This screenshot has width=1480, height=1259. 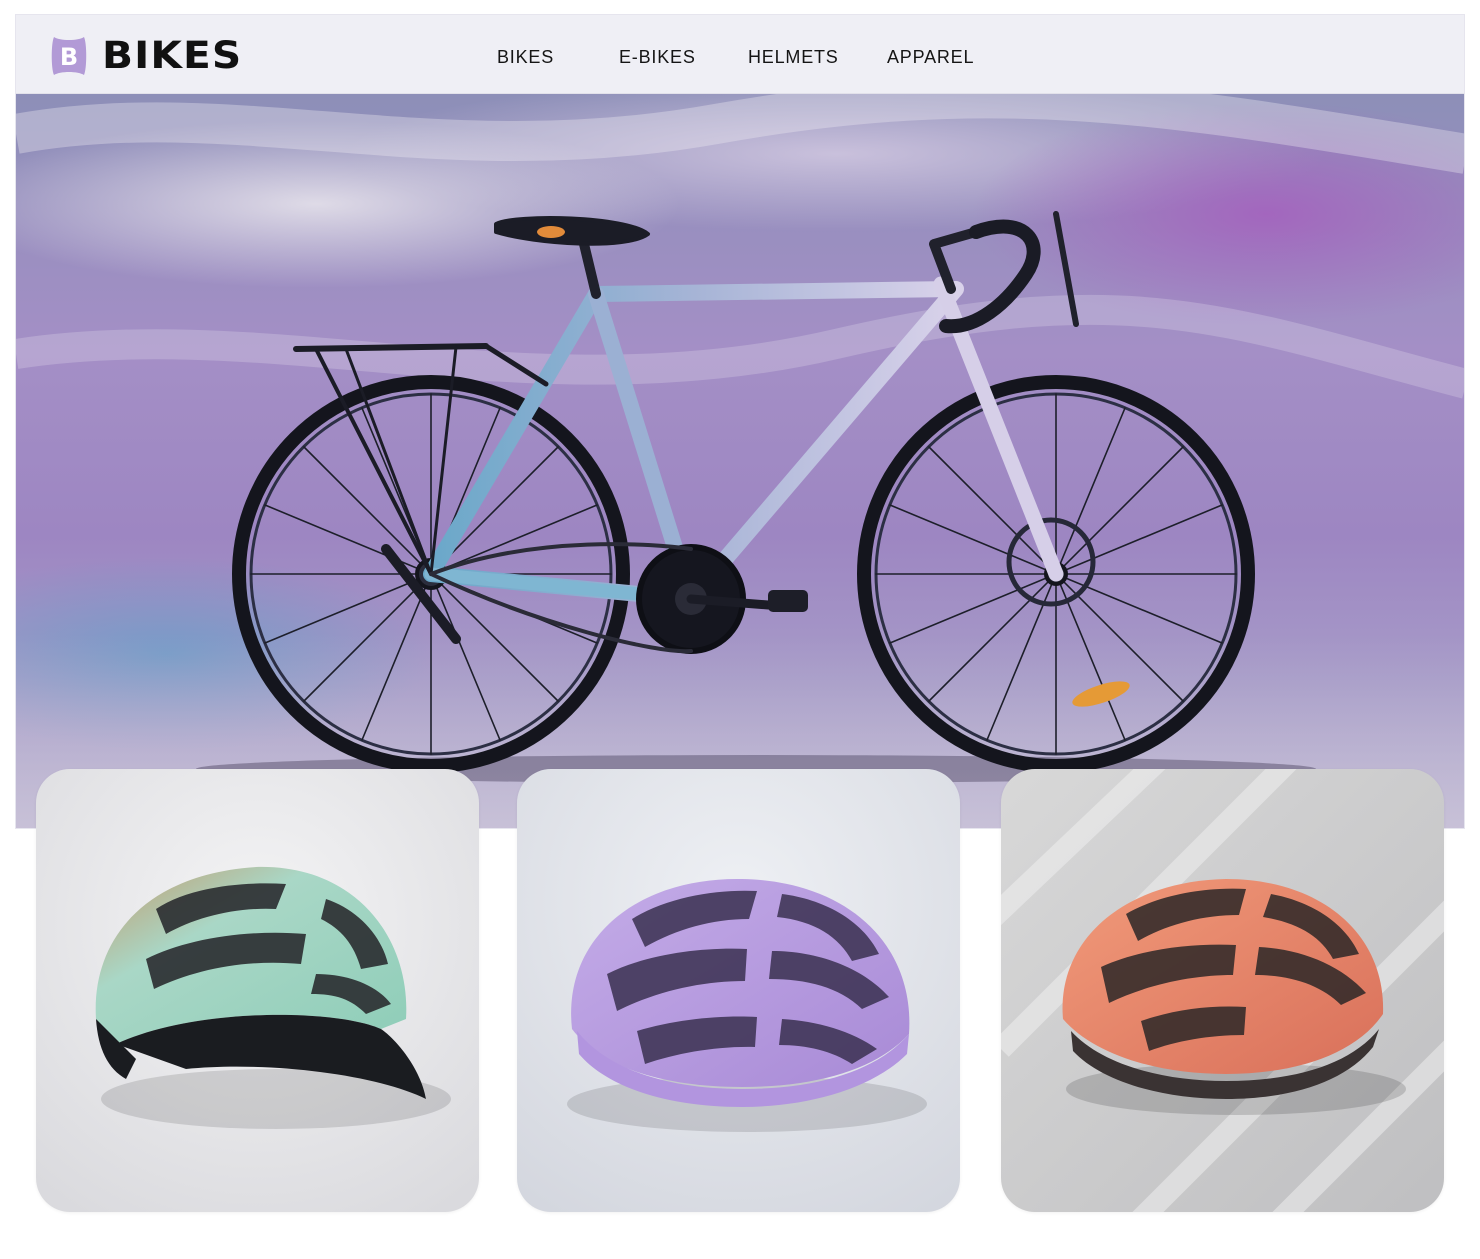 I want to click on nav-item-e-bikes: E-BIKES, so click(x=657, y=54).